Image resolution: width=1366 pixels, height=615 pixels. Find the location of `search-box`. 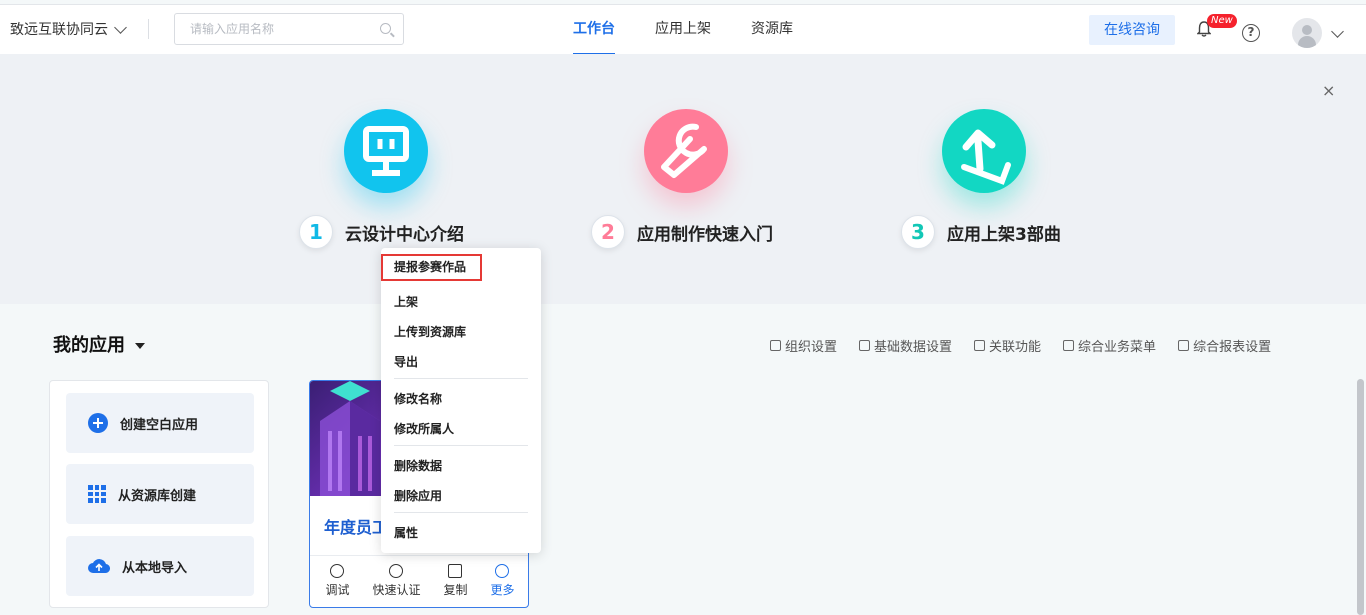

search-box is located at coordinates (289, 29).